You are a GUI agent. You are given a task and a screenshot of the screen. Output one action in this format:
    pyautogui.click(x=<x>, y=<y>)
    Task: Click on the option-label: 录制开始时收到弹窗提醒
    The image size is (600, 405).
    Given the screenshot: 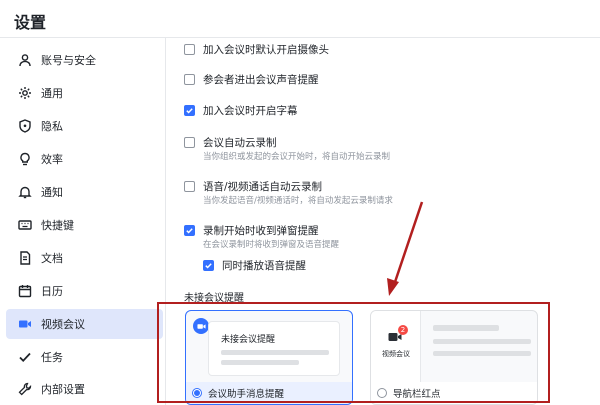 What is the action you would take?
    pyautogui.click(x=261, y=231)
    